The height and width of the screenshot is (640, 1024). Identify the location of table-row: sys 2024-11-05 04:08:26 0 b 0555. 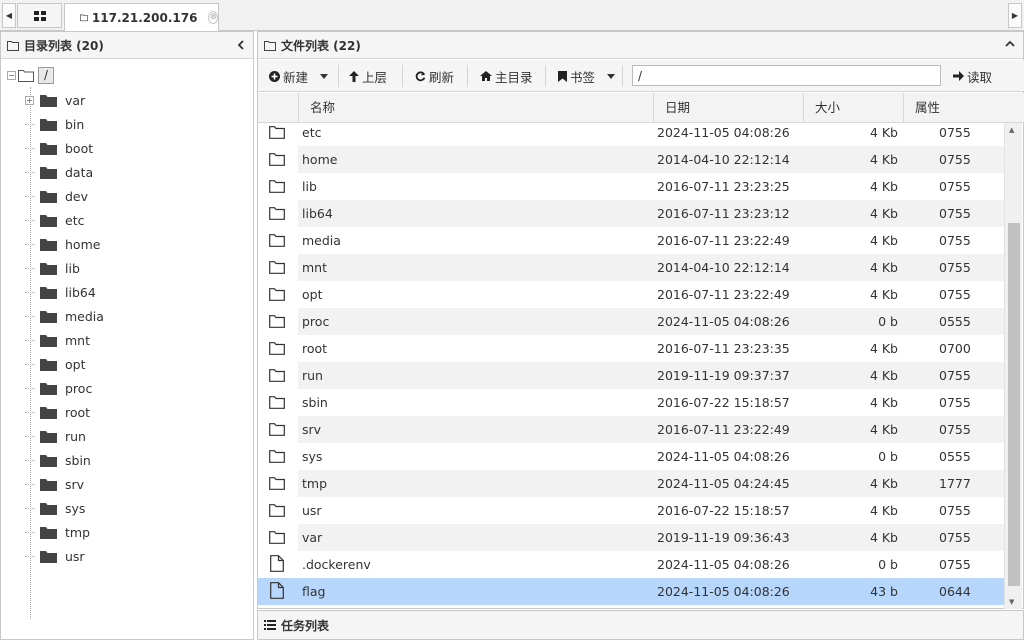
(631, 456).